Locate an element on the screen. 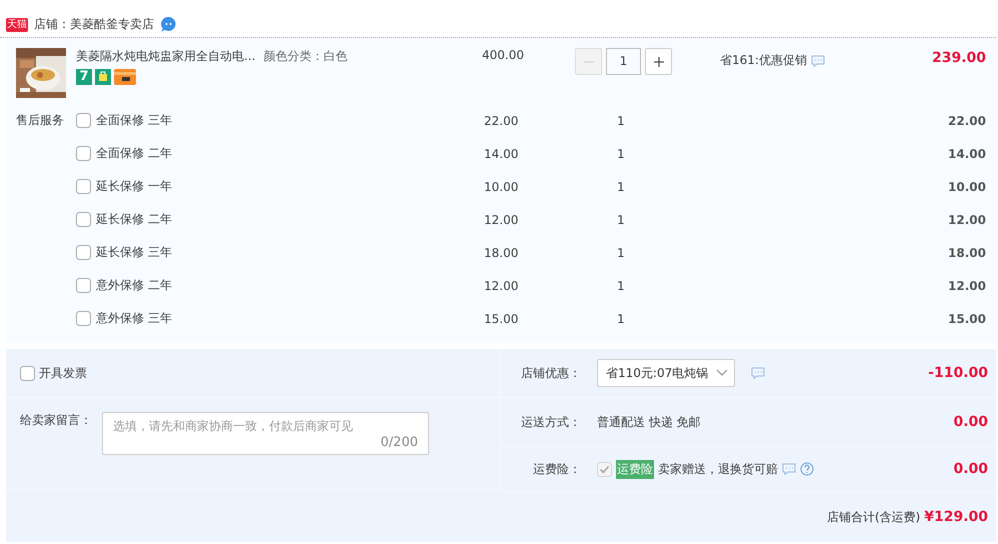 This screenshot has height=544, width=998. service-name: 意外保修 二年 is located at coordinates (134, 285).